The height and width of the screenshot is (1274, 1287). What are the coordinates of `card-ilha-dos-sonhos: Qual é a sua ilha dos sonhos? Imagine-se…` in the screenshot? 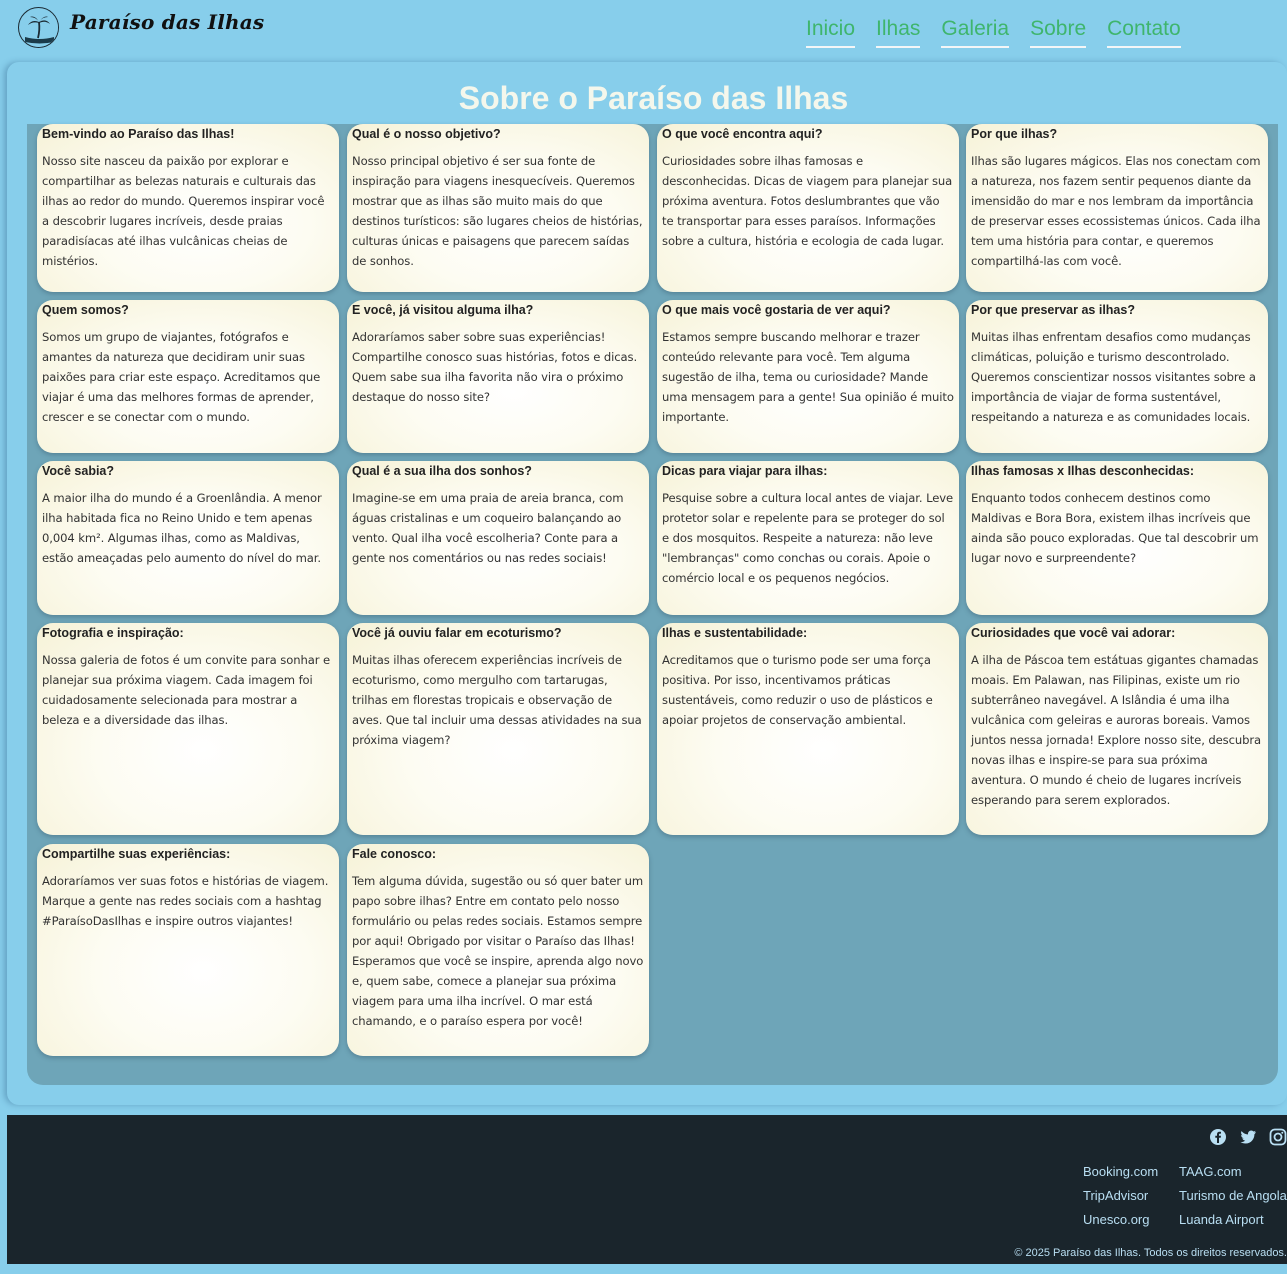 It's located at (498, 538).